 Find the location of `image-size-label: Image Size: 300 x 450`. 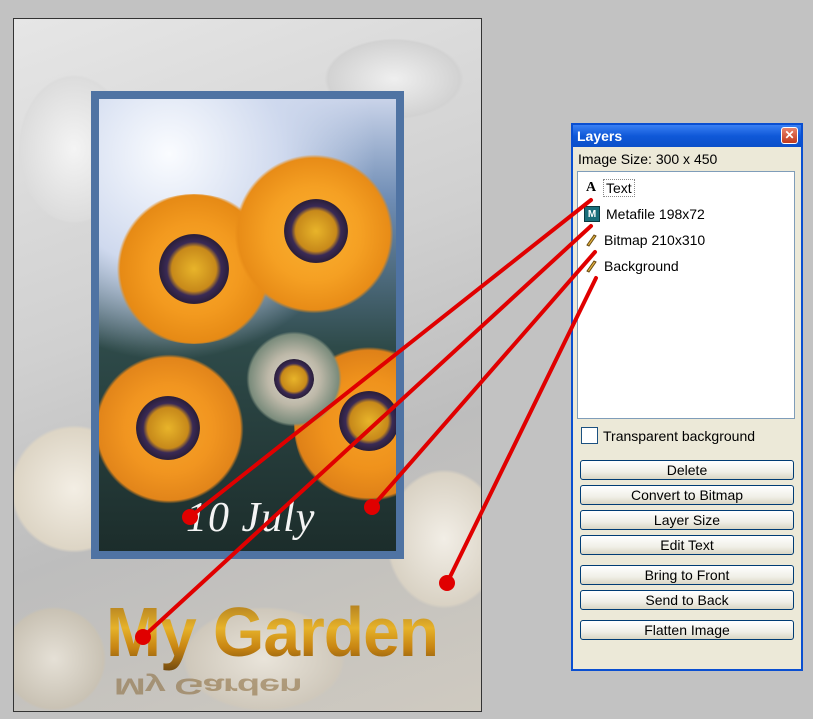

image-size-label: Image Size: 300 x 450 is located at coordinates (648, 159).